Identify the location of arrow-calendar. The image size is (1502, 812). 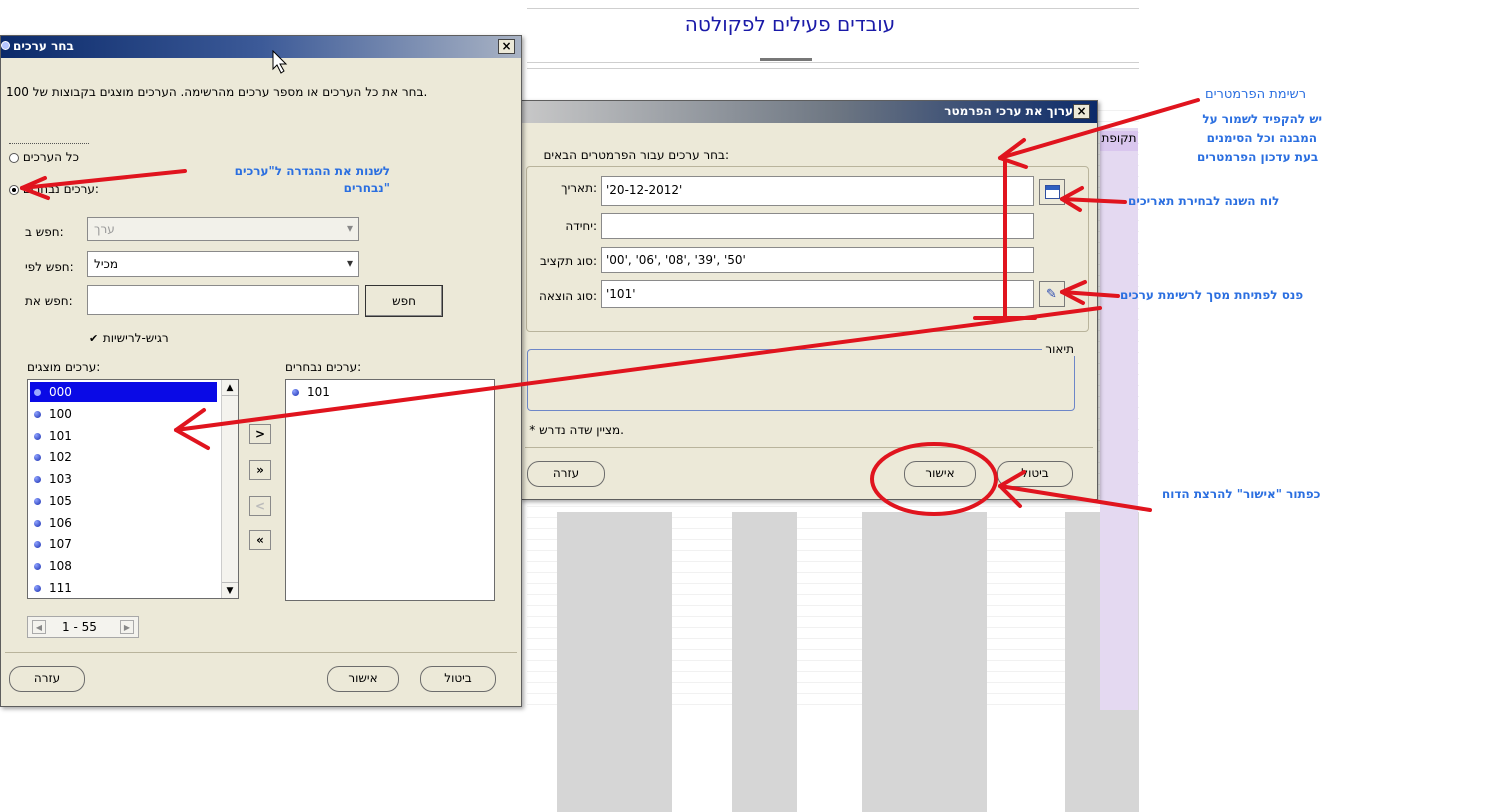
(1093, 200).